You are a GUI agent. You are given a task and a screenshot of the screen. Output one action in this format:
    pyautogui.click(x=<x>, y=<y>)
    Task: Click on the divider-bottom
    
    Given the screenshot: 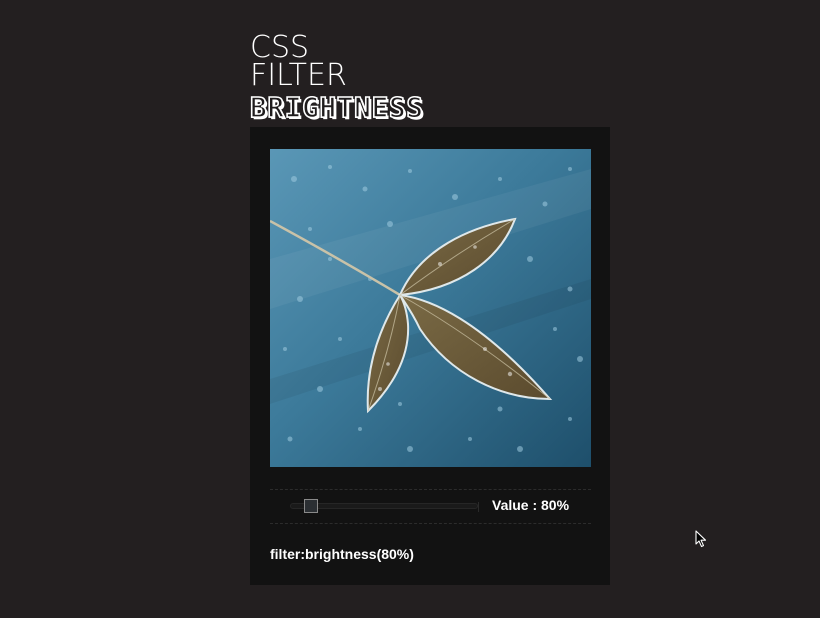 What is the action you would take?
    pyautogui.click(x=430, y=523)
    